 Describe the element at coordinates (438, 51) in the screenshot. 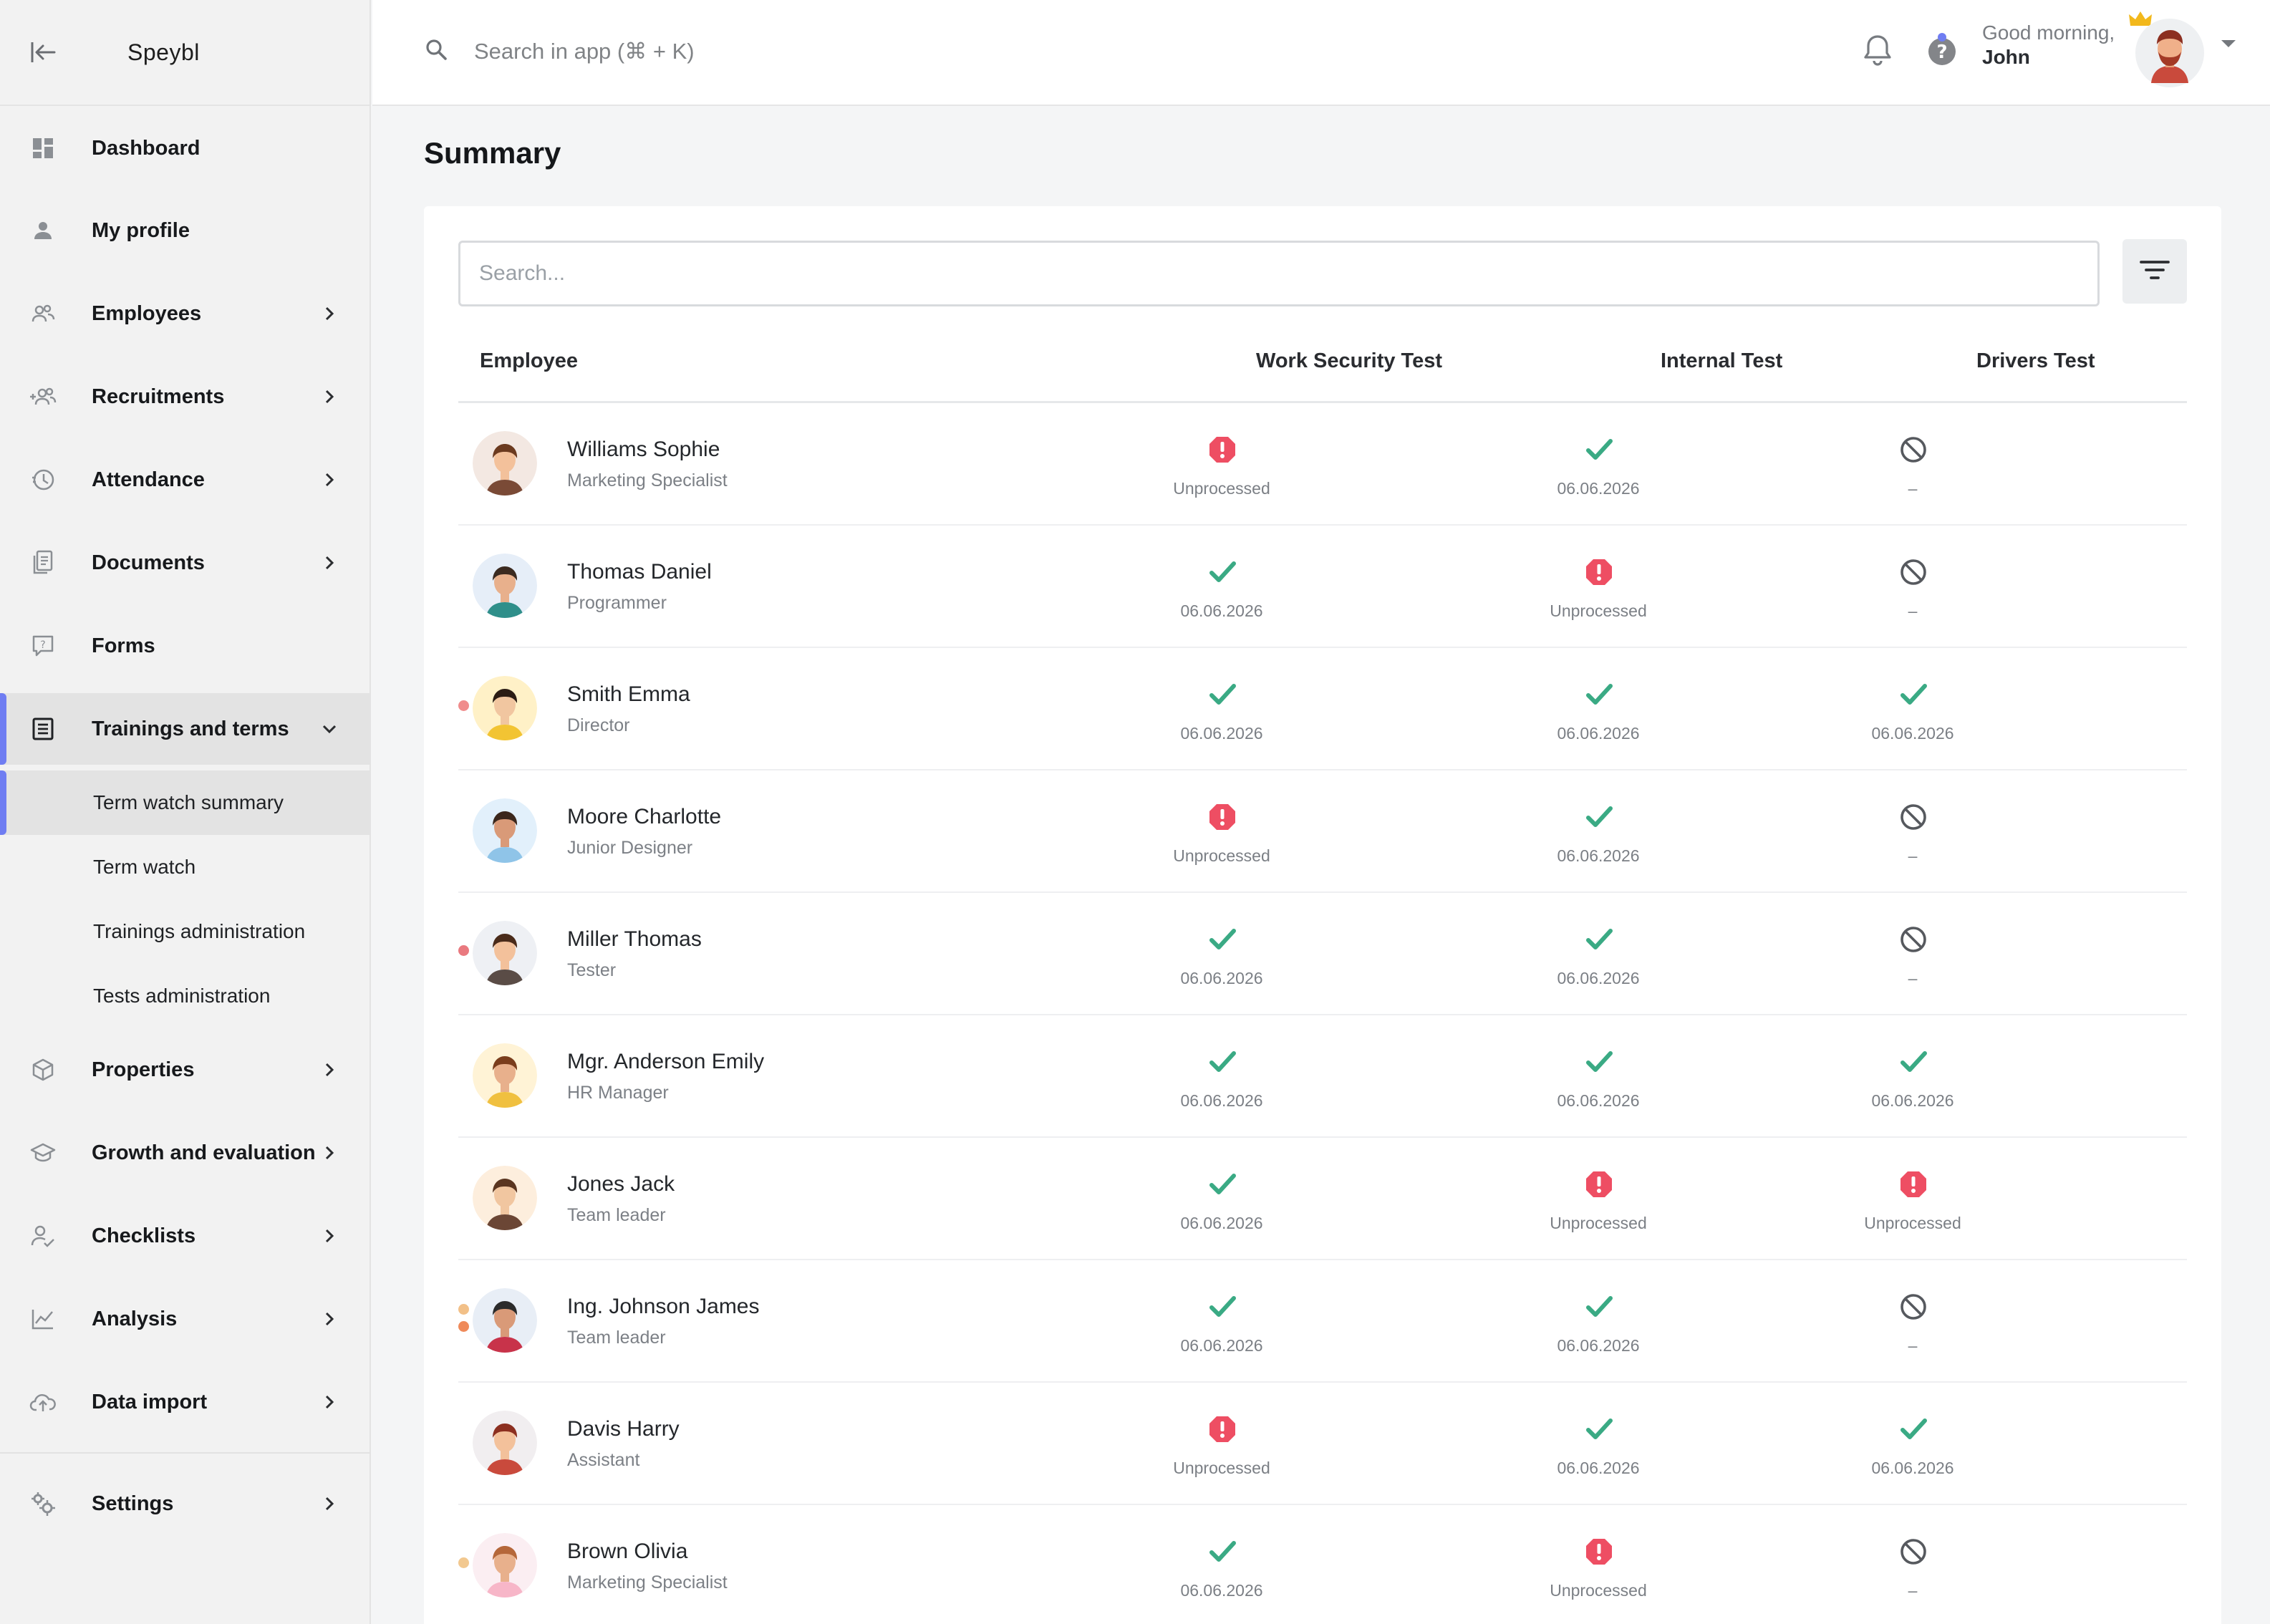

I see `search-icon` at that location.